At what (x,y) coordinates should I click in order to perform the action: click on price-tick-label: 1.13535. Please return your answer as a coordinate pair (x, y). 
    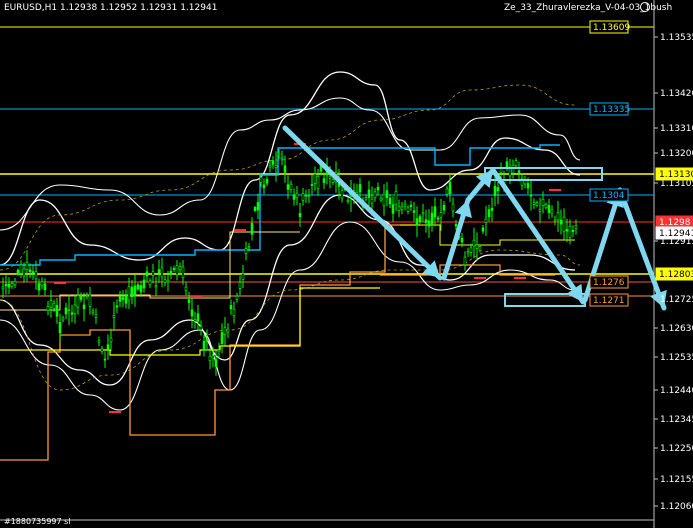
    Looking at the image, I should click on (676, 38).